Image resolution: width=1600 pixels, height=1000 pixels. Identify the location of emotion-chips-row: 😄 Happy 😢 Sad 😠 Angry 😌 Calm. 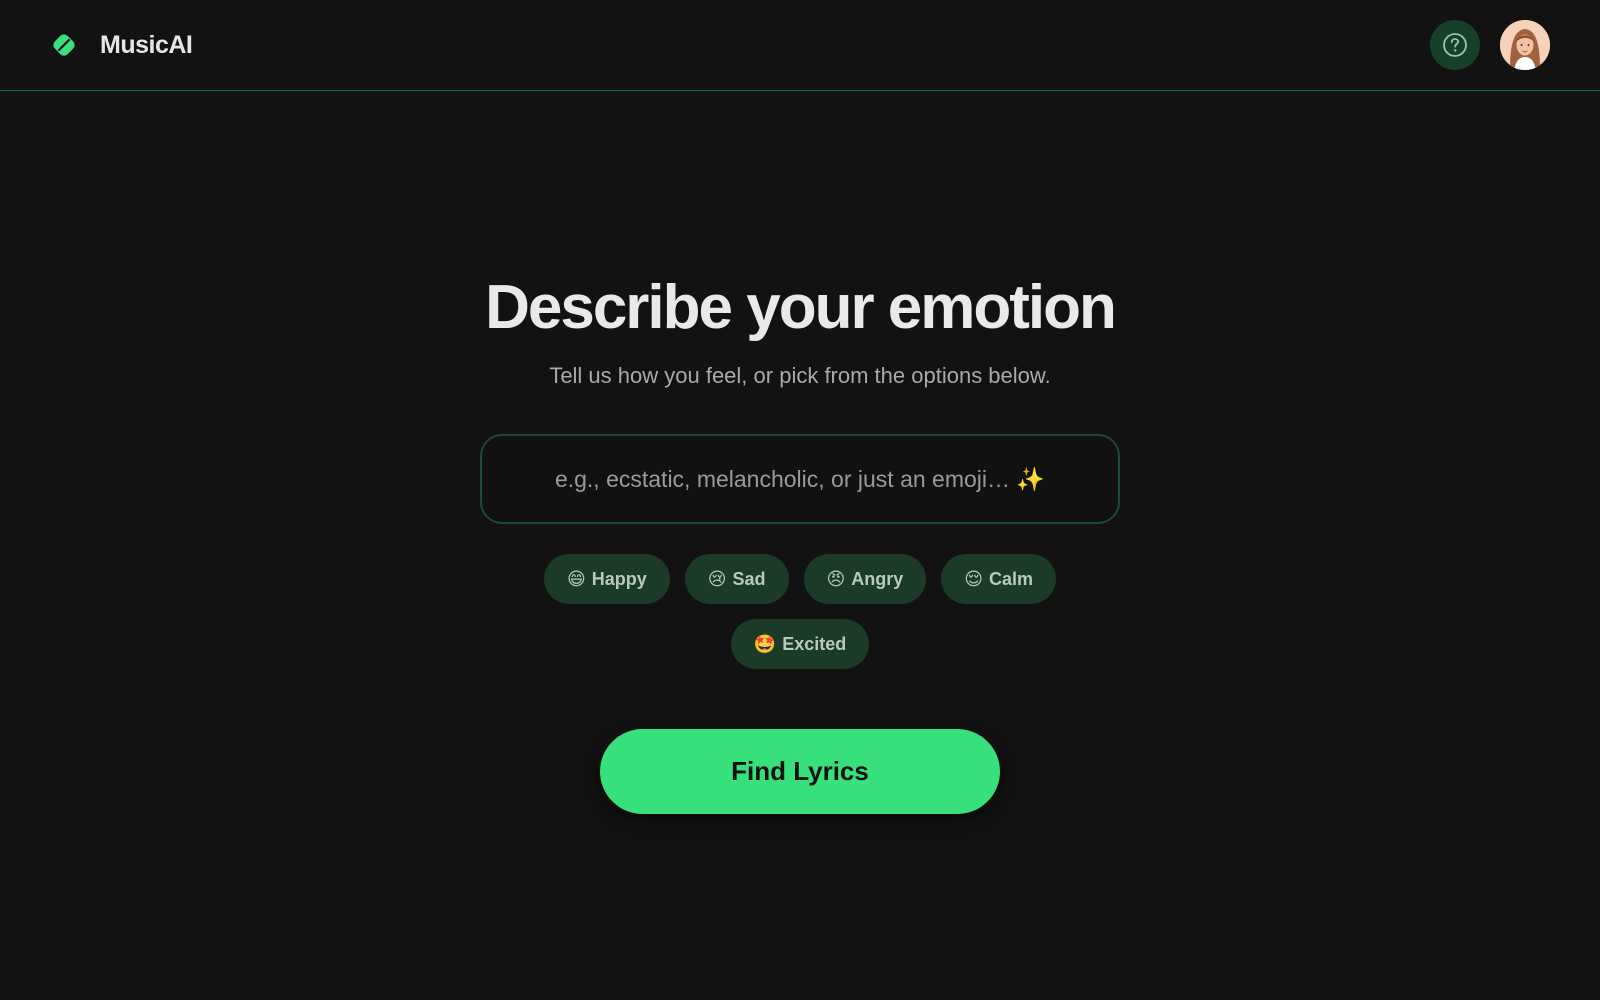
(800, 579).